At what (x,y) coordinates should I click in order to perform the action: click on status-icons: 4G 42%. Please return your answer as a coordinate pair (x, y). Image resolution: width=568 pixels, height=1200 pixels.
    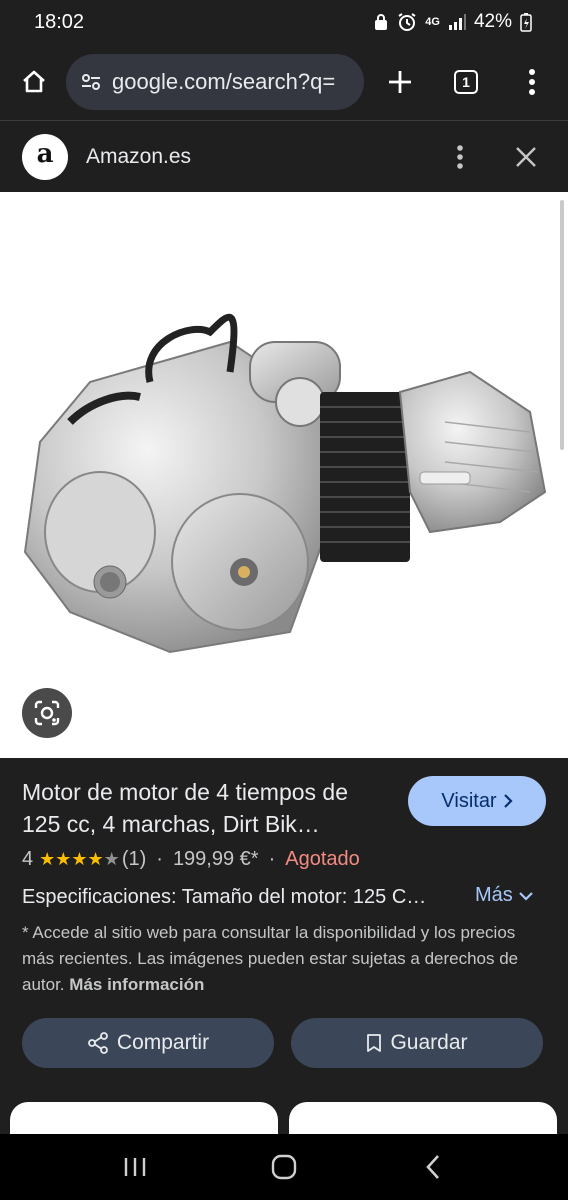
    Looking at the image, I should click on (452, 22).